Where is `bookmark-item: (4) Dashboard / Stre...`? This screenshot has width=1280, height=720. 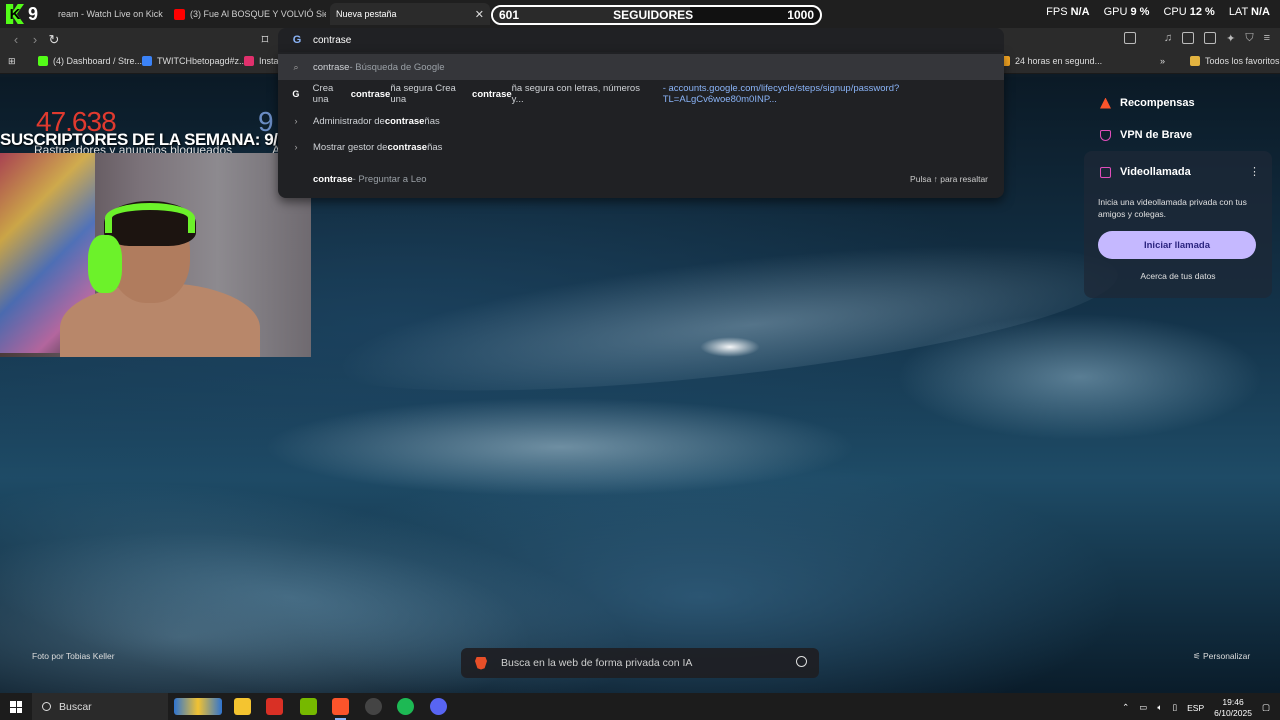
bookmark-item: (4) Dashboard / Stre... is located at coordinates (90, 61).